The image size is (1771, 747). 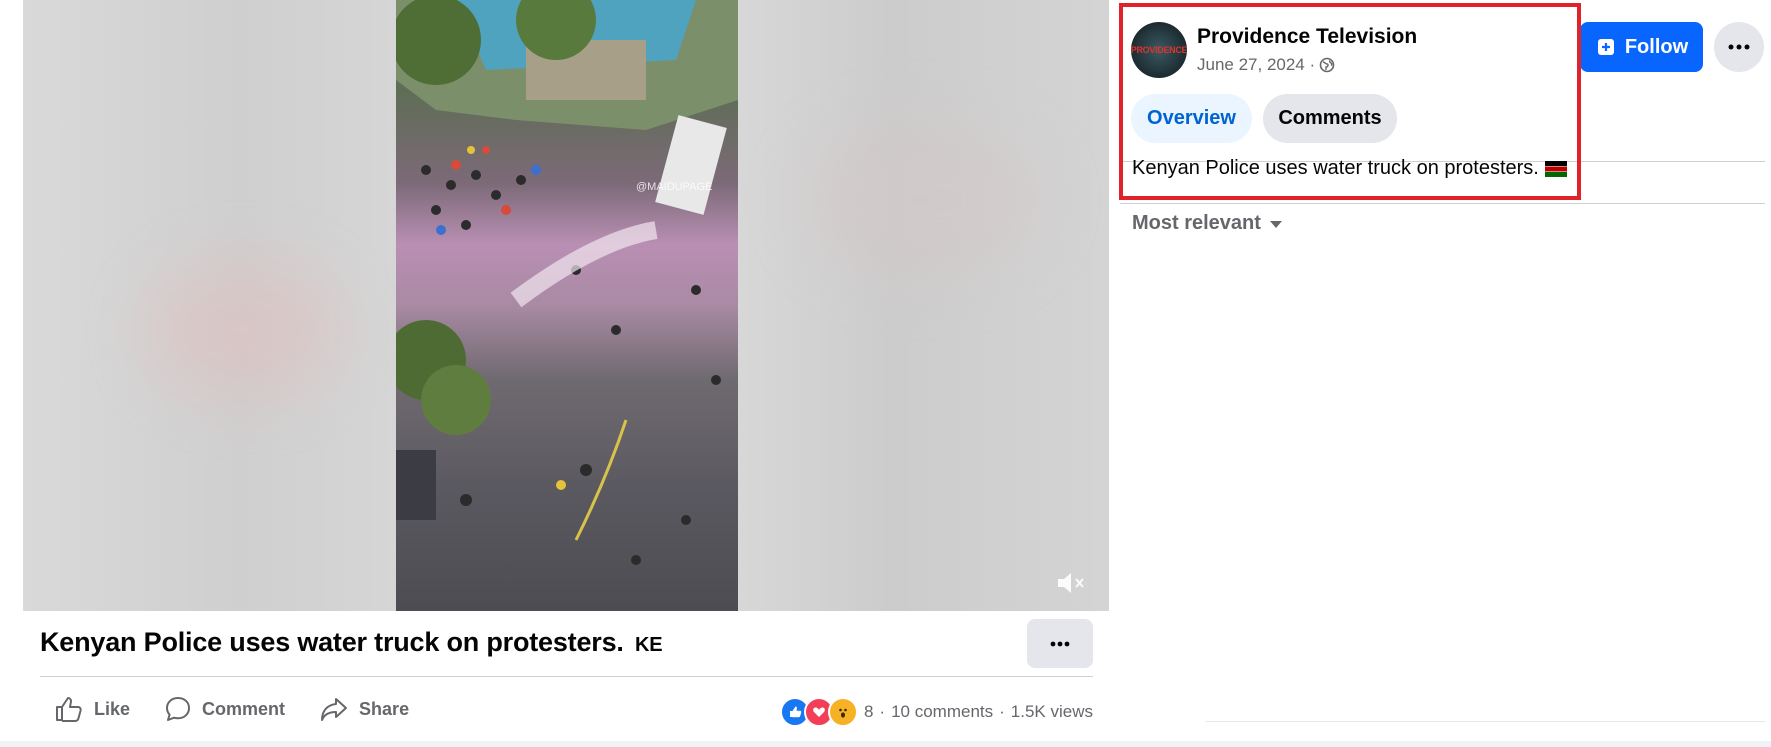 What do you see at coordinates (1307, 37) in the screenshot?
I see `page-name: Providence Television` at bounding box center [1307, 37].